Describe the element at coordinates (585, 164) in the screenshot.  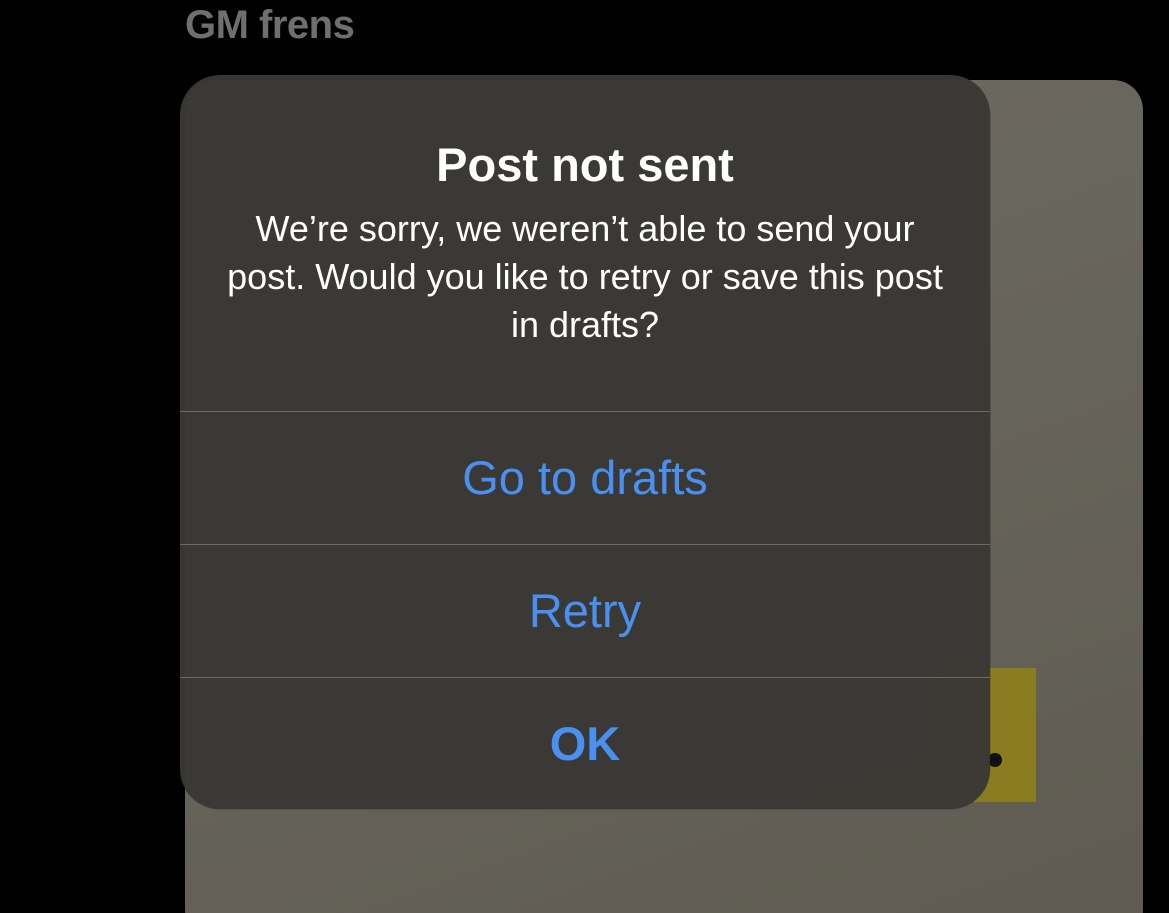
I see `alert-title: Post not sent` at that location.